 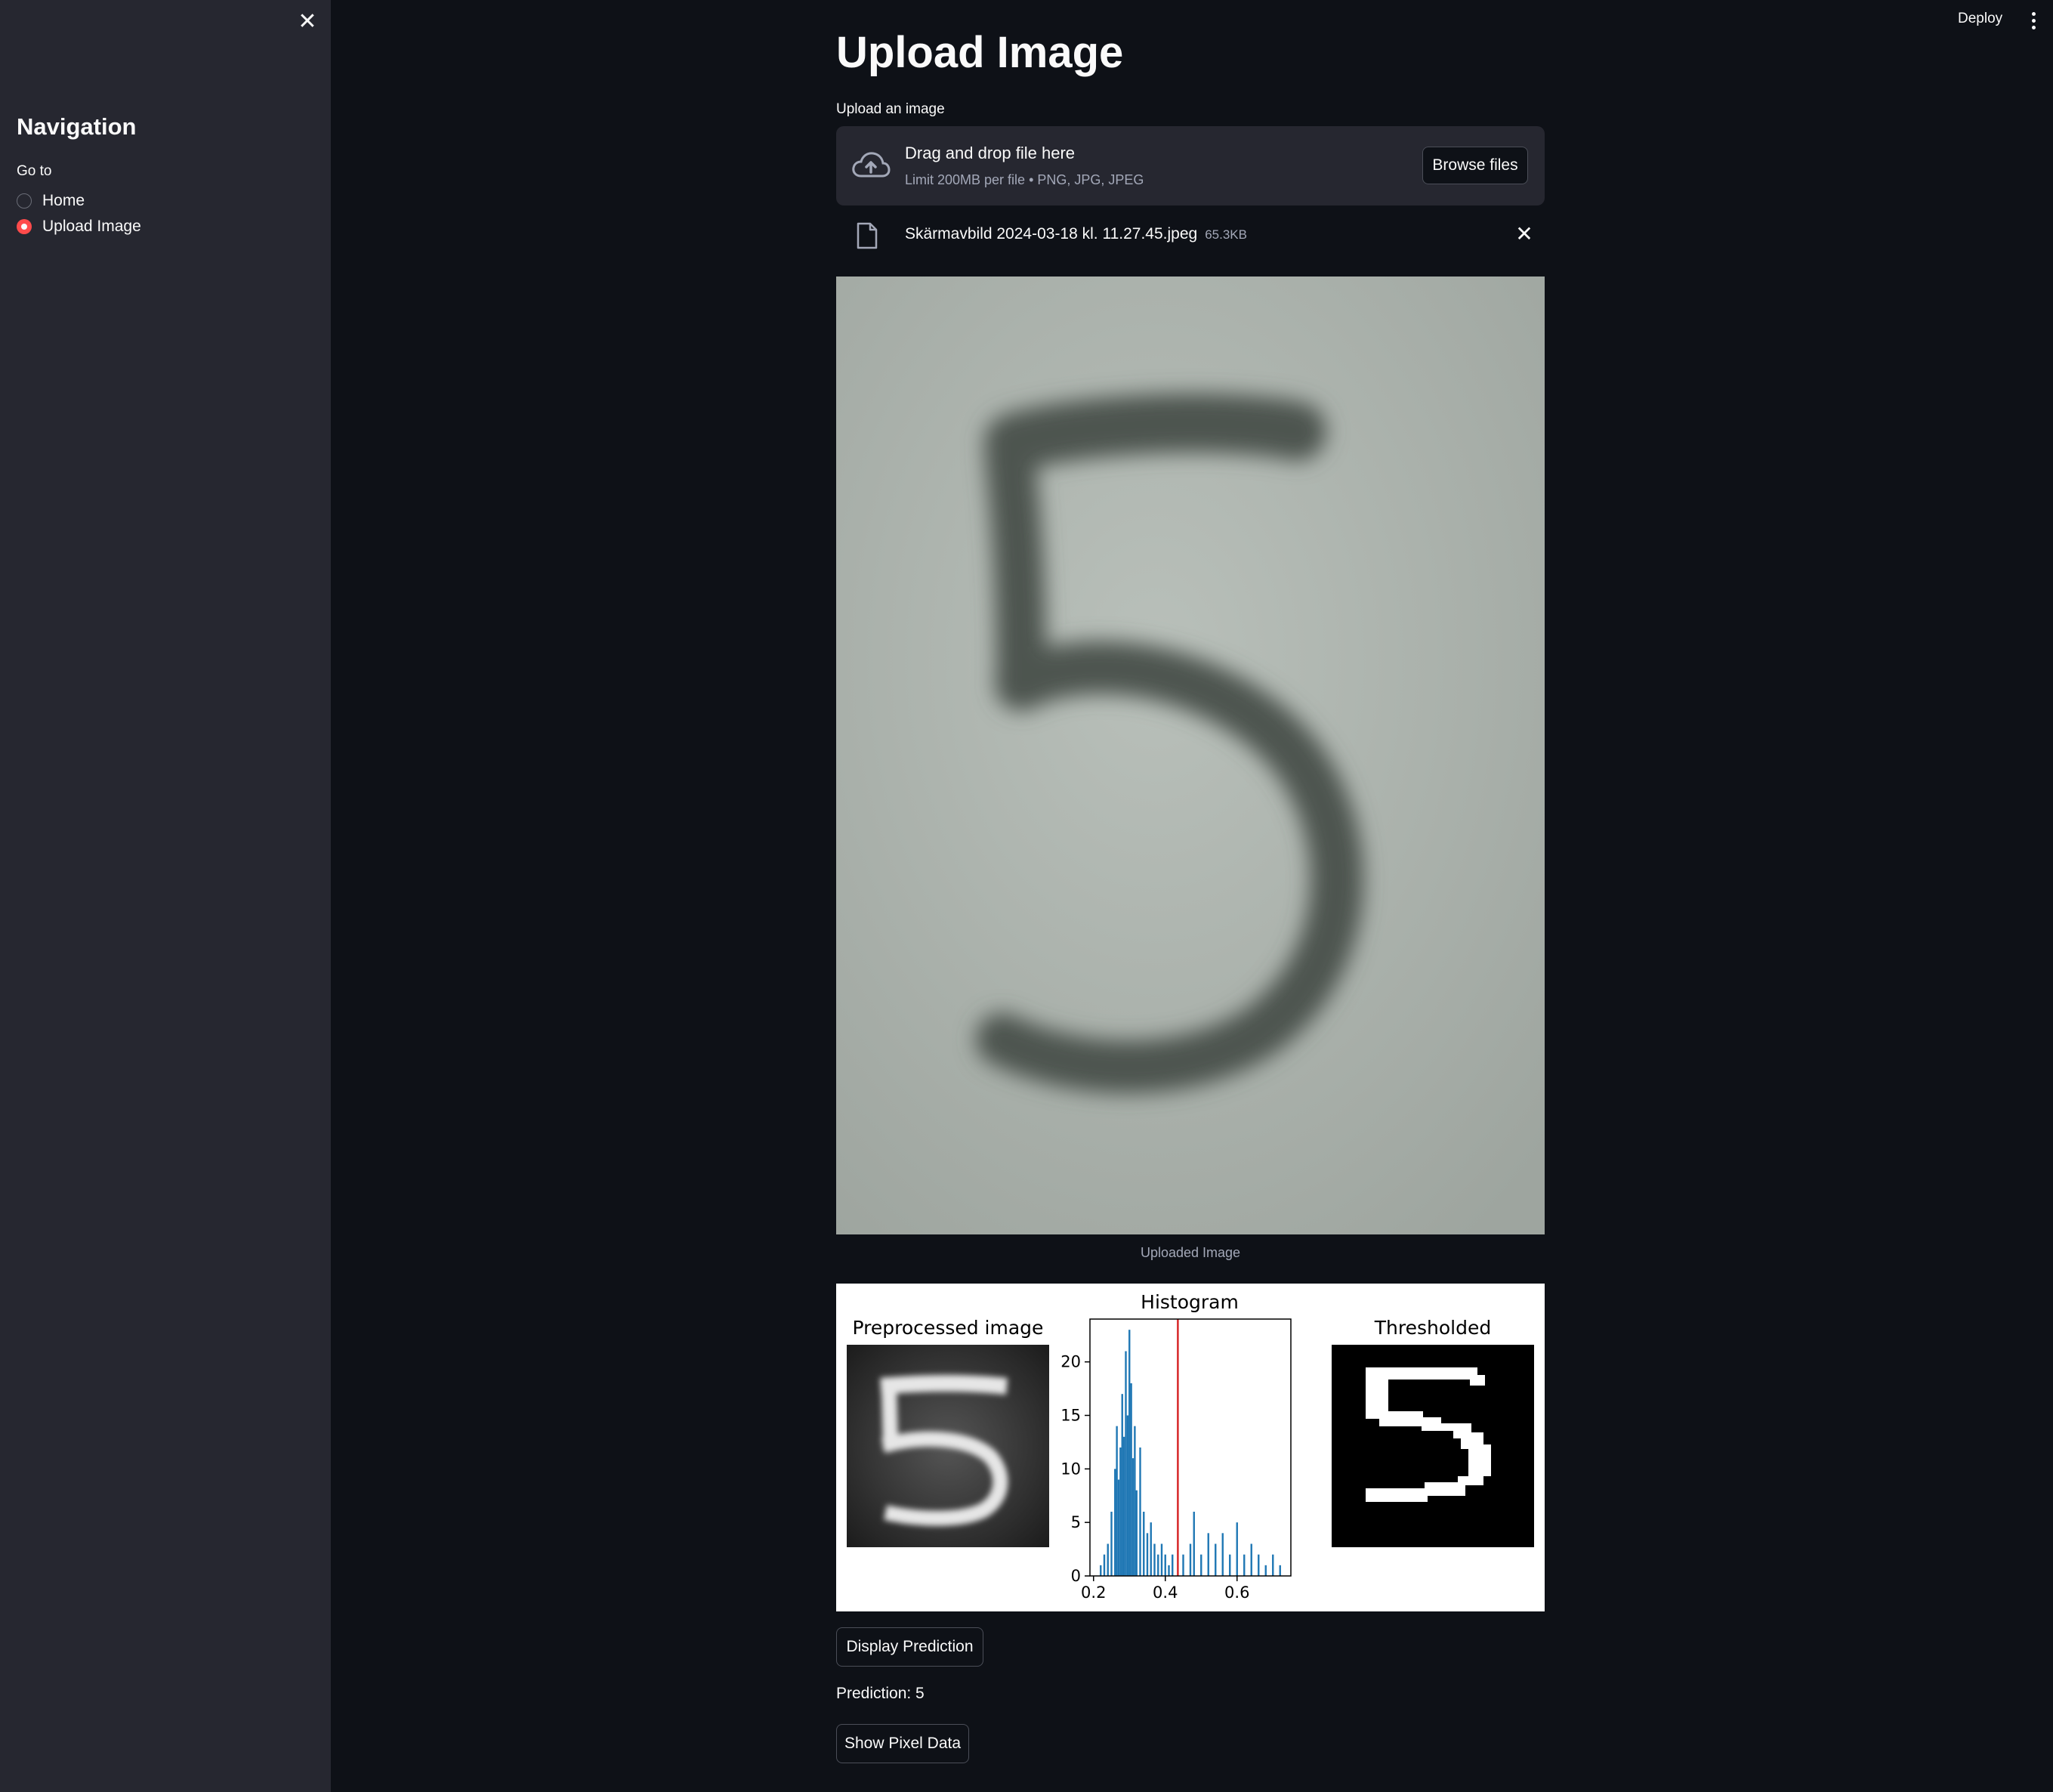 What do you see at coordinates (902, 1743) in the screenshot?
I see `show-pixel-data-button: Show Pixel Data` at bounding box center [902, 1743].